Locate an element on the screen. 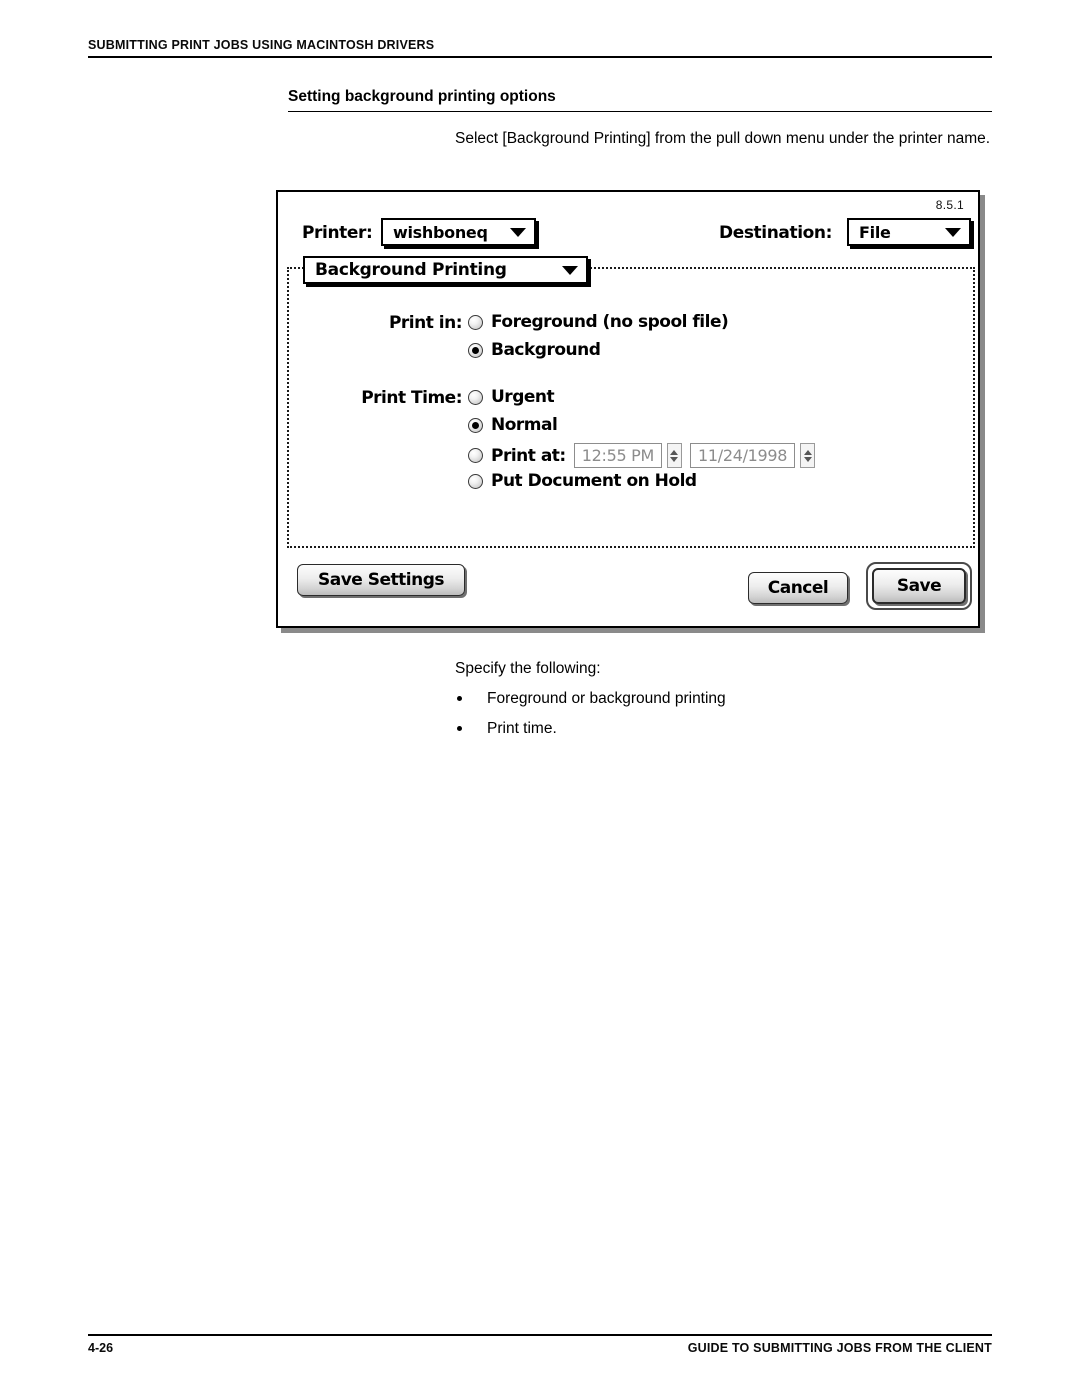 This screenshot has height=1397, width=1080. page-title: Setting background printing options is located at coordinates (422, 96).